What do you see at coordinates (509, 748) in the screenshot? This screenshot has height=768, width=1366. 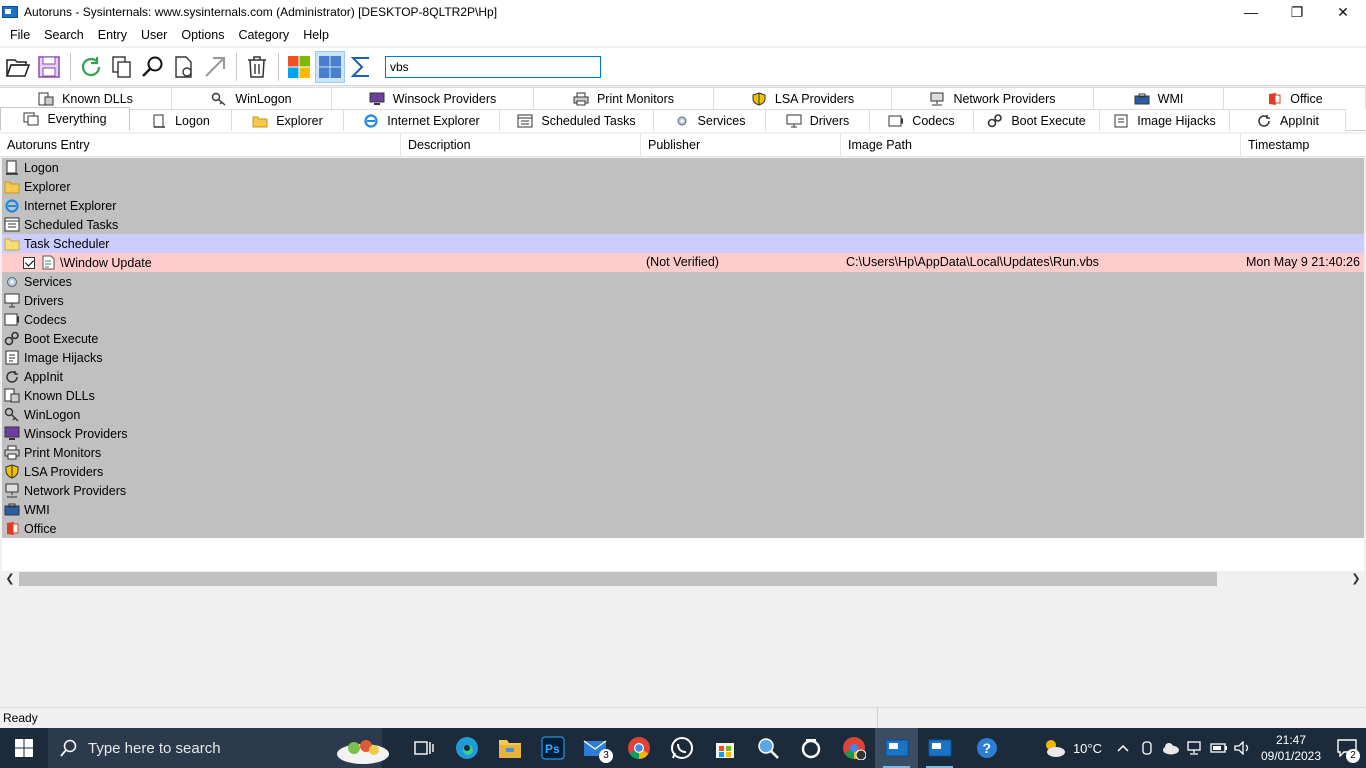 I see `file-explorer-icon` at bounding box center [509, 748].